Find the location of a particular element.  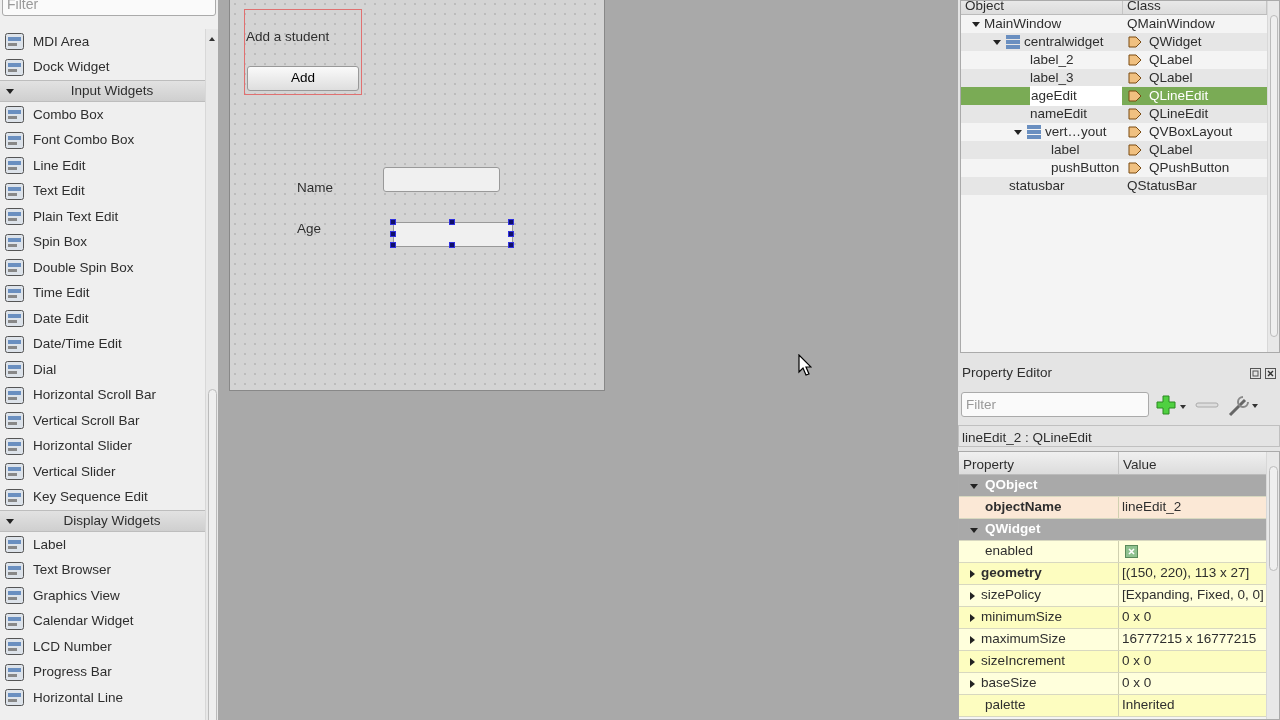

tree-row: centralwidget QWidget is located at coordinates (1114, 42).